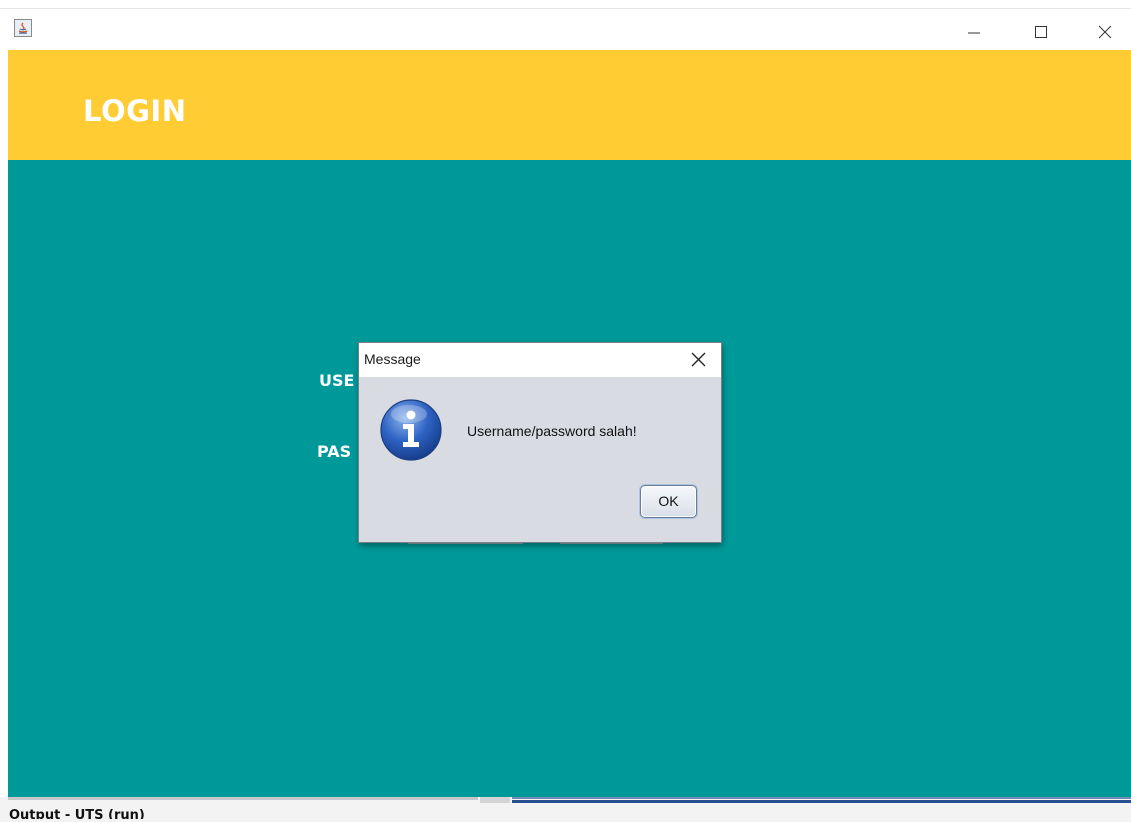 The image size is (1131, 822). What do you see at coordinates (540, 360) in the screenshot?
I see `dialog-titlebar: Message` at bounding box center [540, 360].